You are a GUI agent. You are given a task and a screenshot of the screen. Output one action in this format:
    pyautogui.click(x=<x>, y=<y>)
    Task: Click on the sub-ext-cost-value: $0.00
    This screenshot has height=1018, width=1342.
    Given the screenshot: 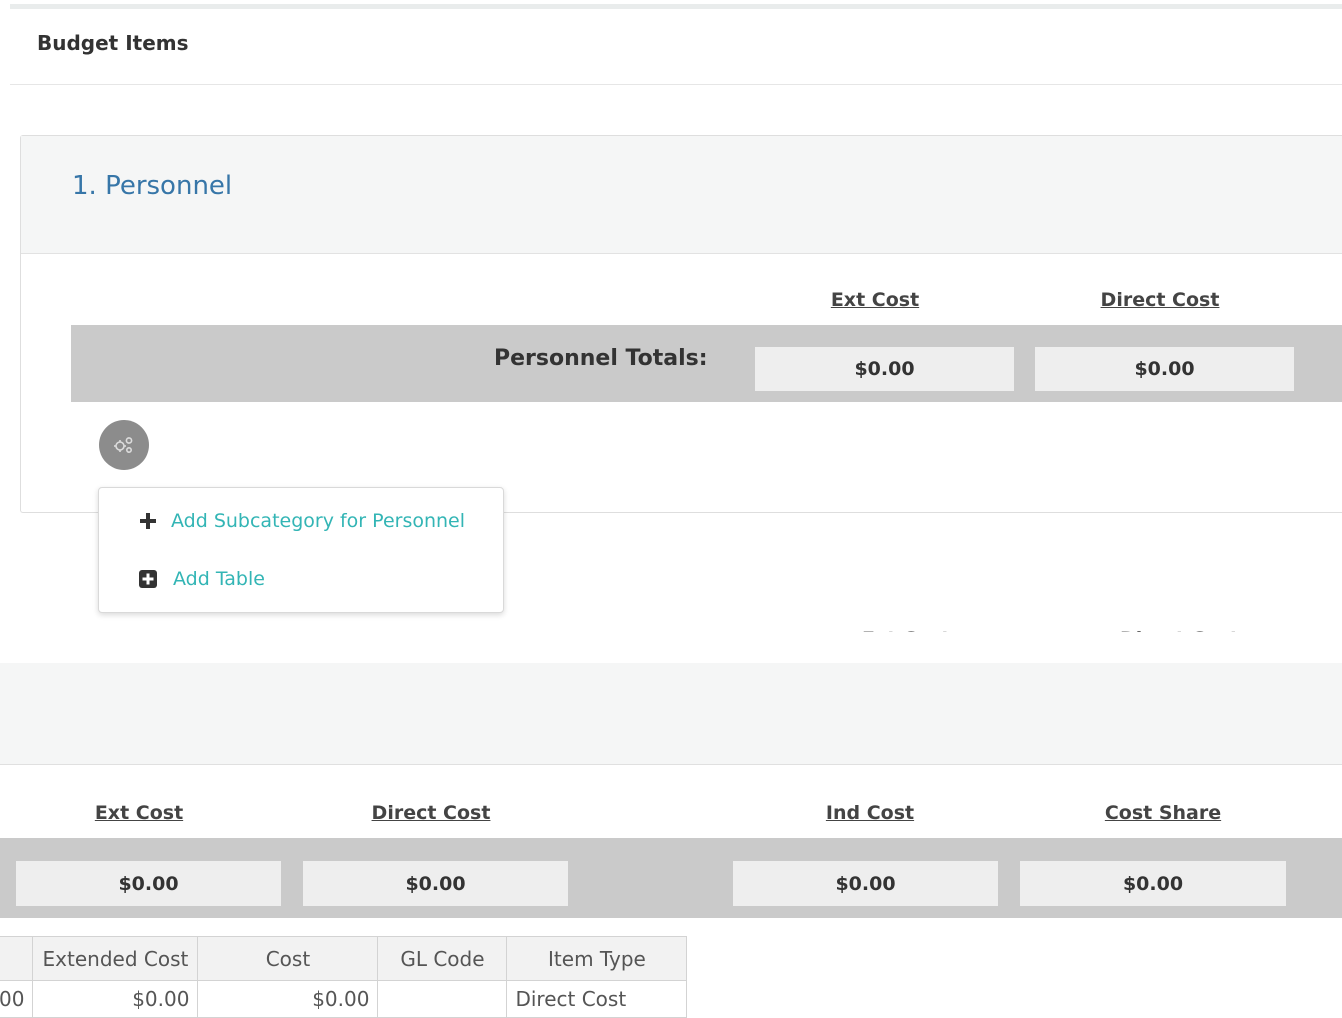 What is the action you would take?
    pyautogui.click(x=148, y=883)
    